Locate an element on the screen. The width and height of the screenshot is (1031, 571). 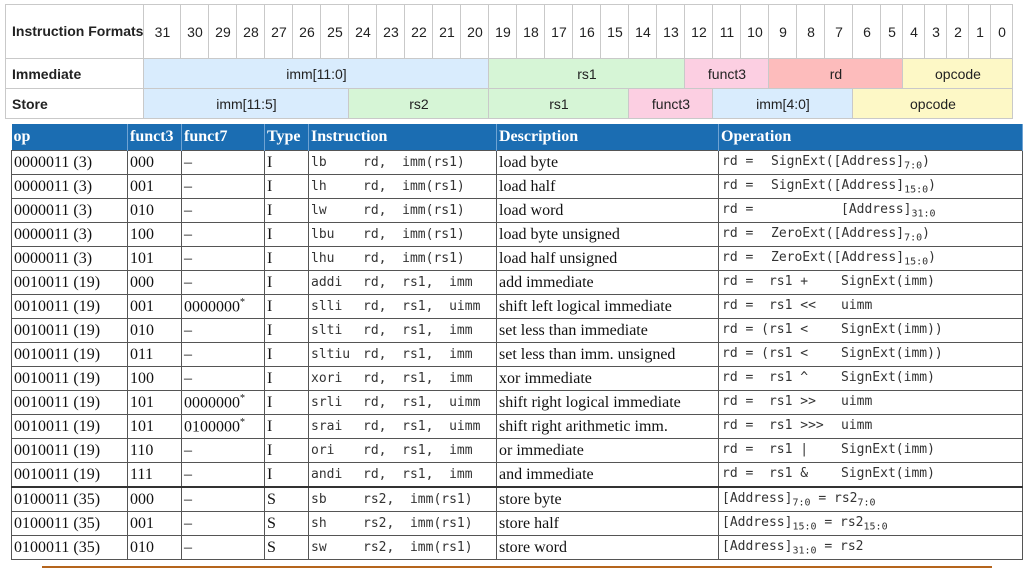
op-cell: 0010011 (19) is located at coordinates (69, 378).